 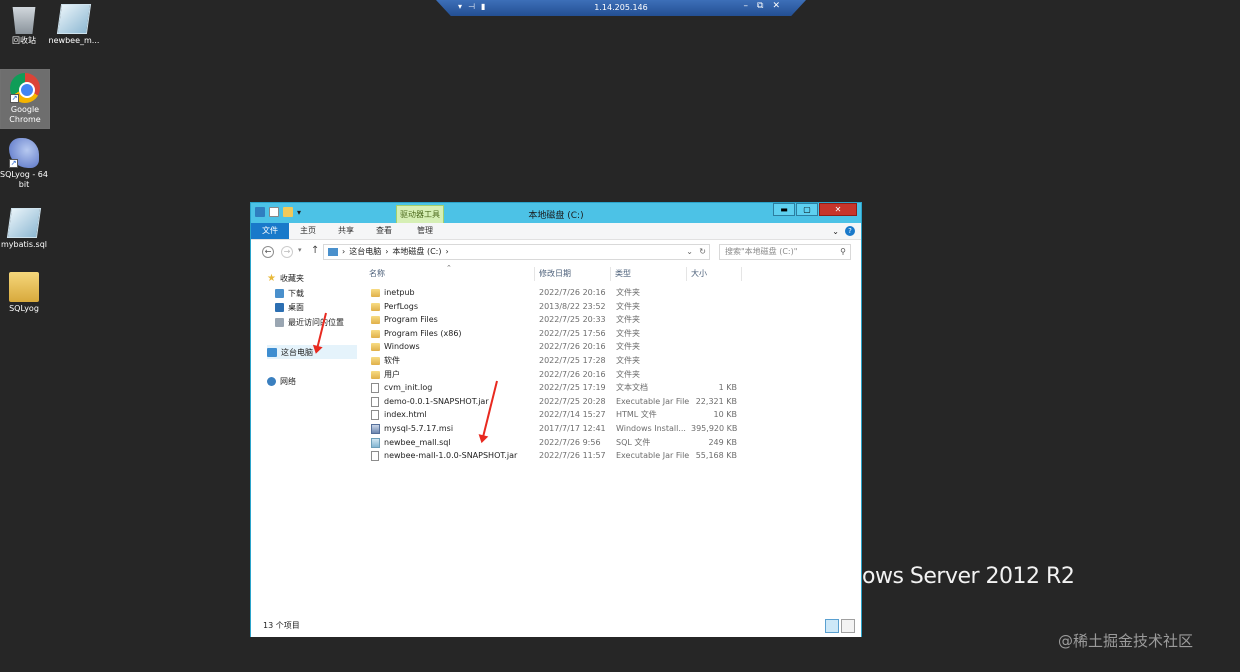 What do you see at coordinates (279, 322) in the screenshot?
I see `recent-places-icon` at bounding box center [279, 322].